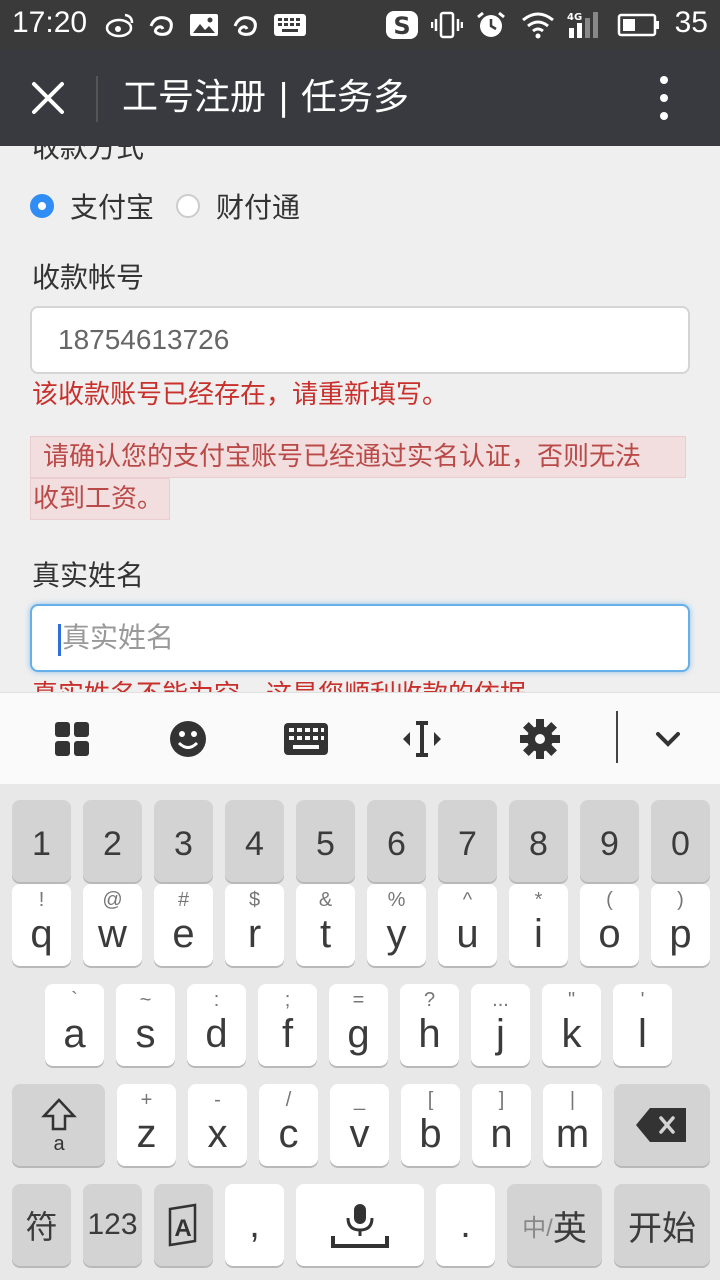  What do you see at coordinates (183, 925) in the screenshot?
I see `key-e: # e` at bounding box center [183, 925].